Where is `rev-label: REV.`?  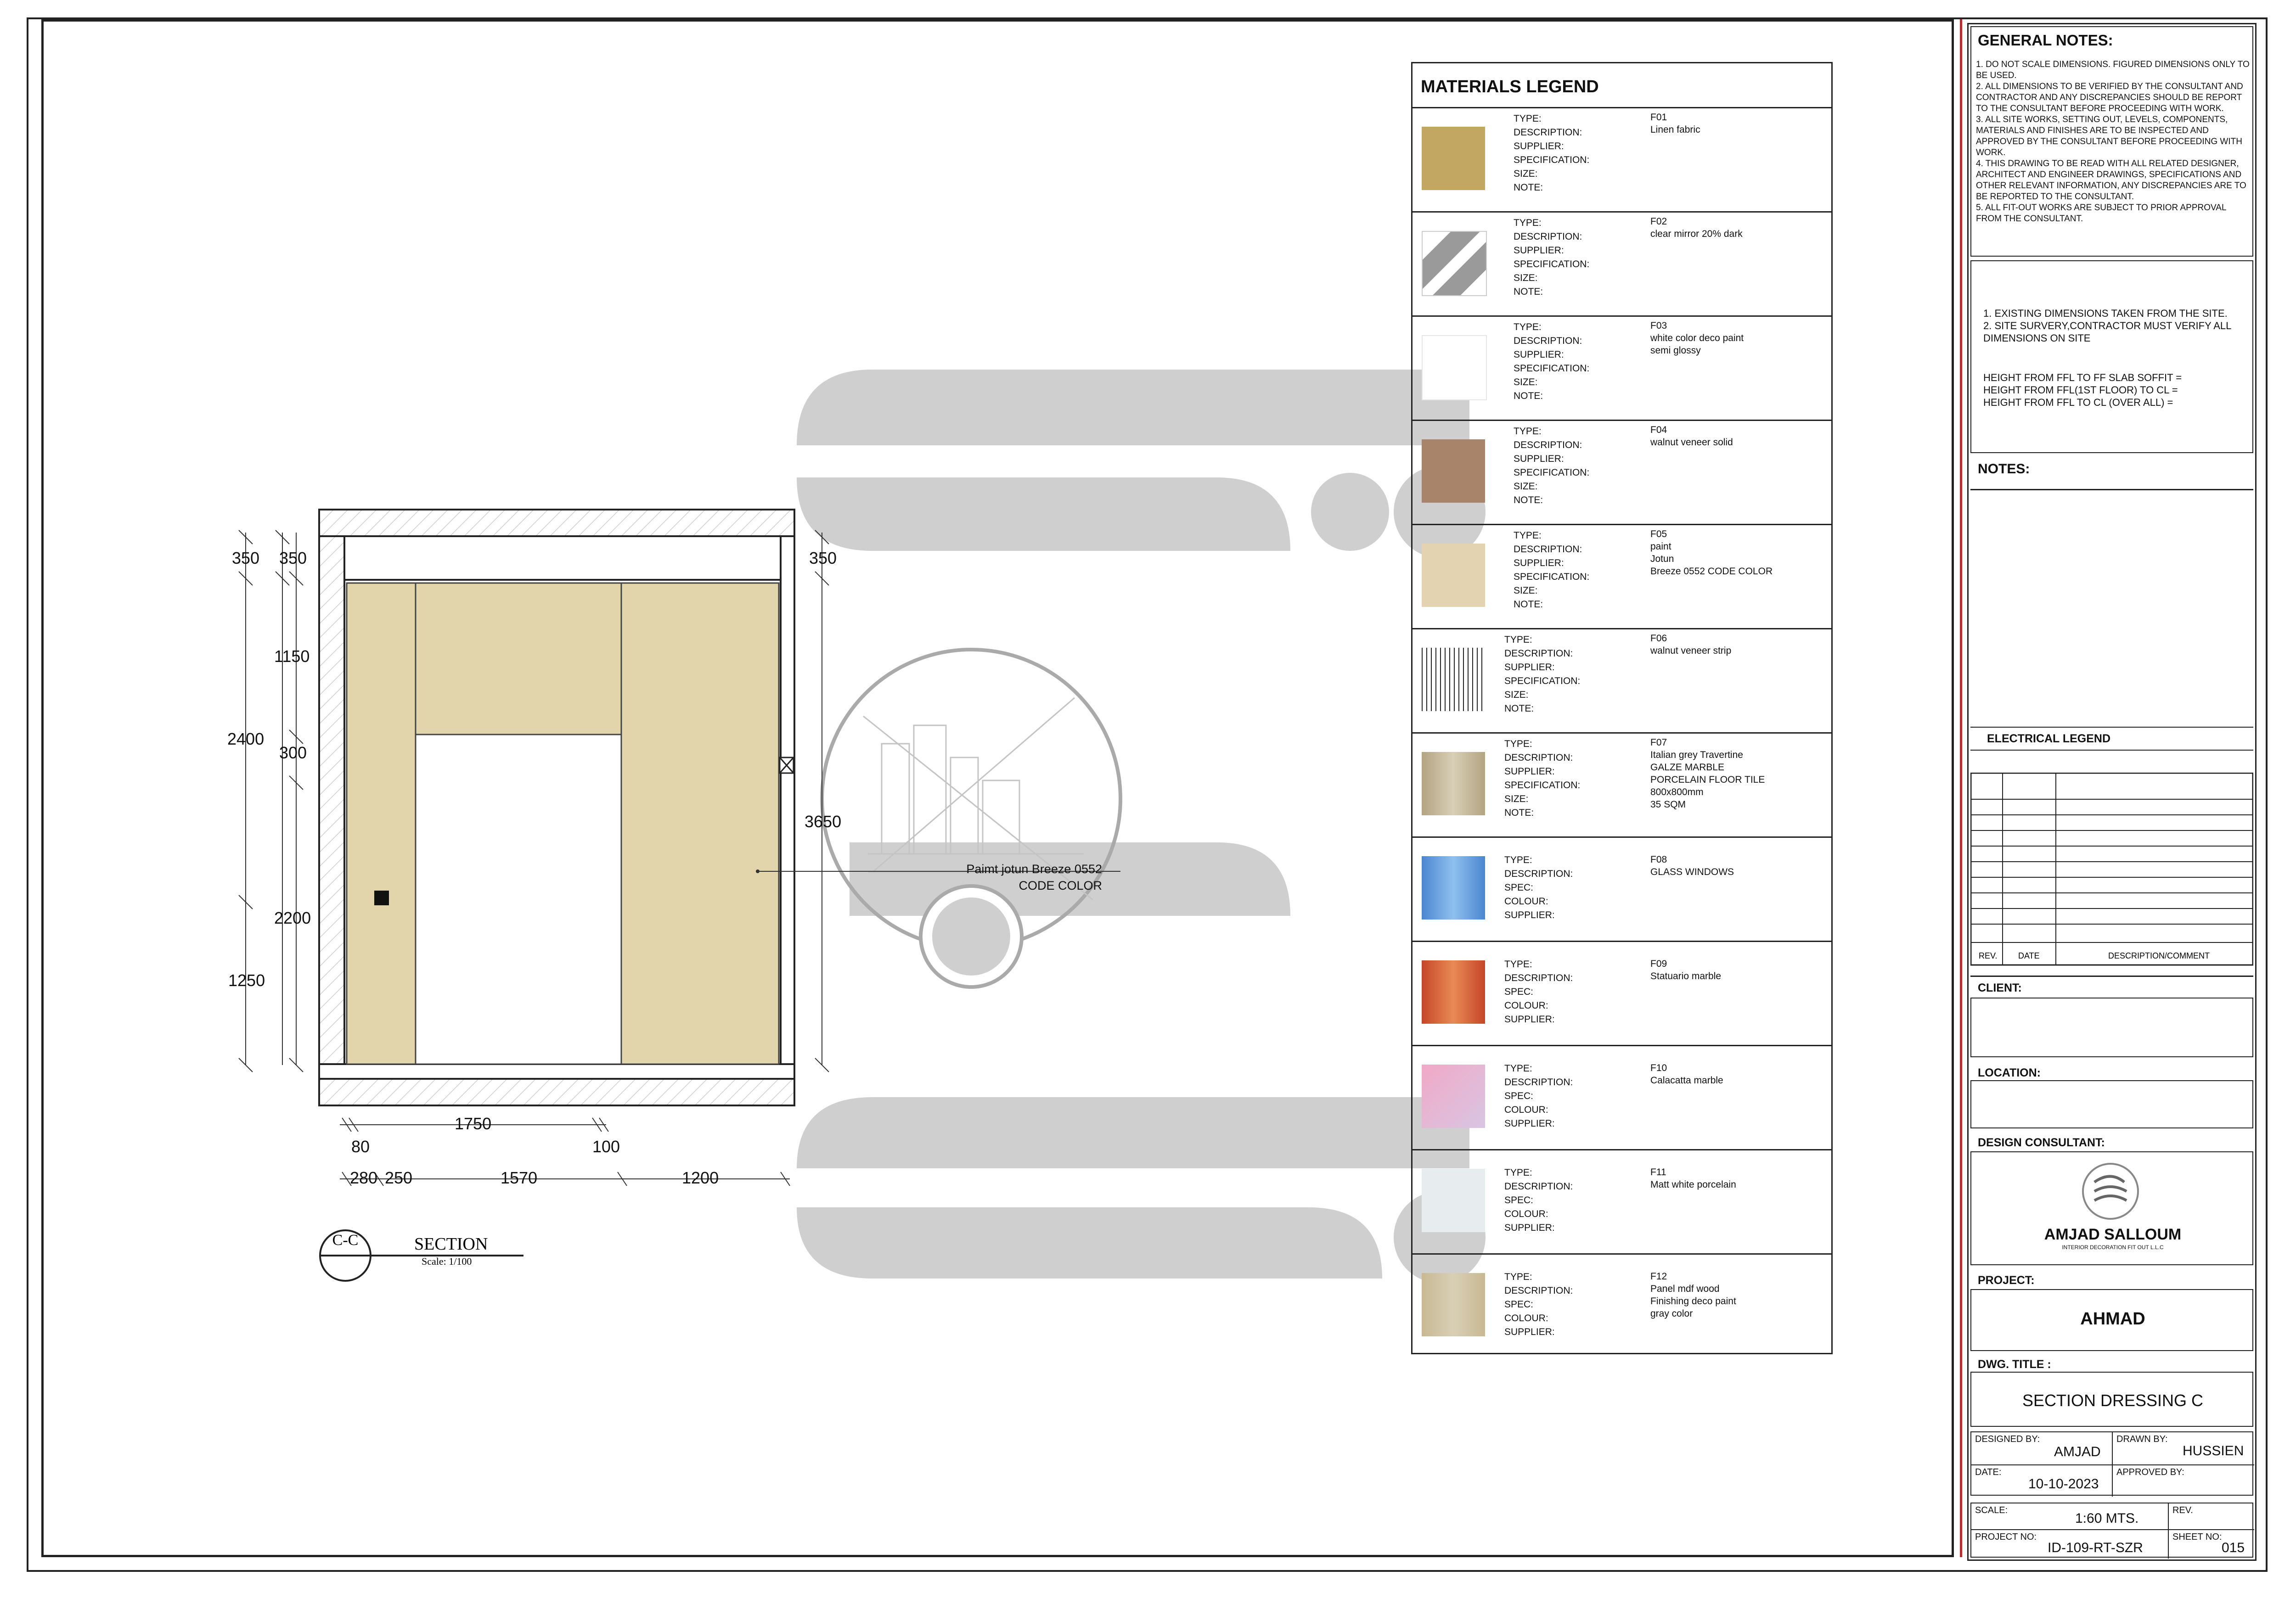 rev-label: REV. is located at coordinates (2182, 1510).